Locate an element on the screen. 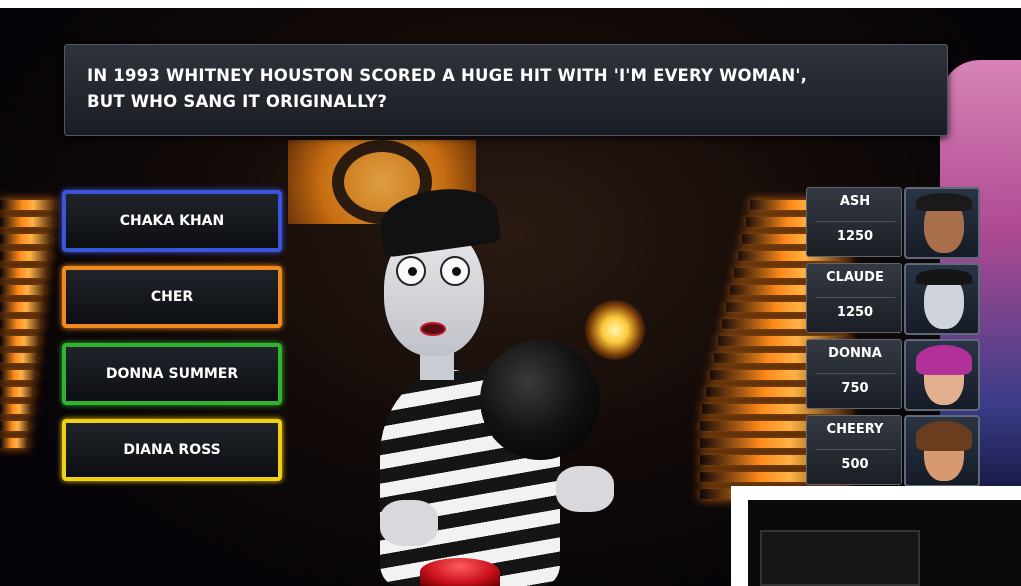 This screenshot has height=586, width=1021. mime-right-eye is located at coordinates (455, 271).